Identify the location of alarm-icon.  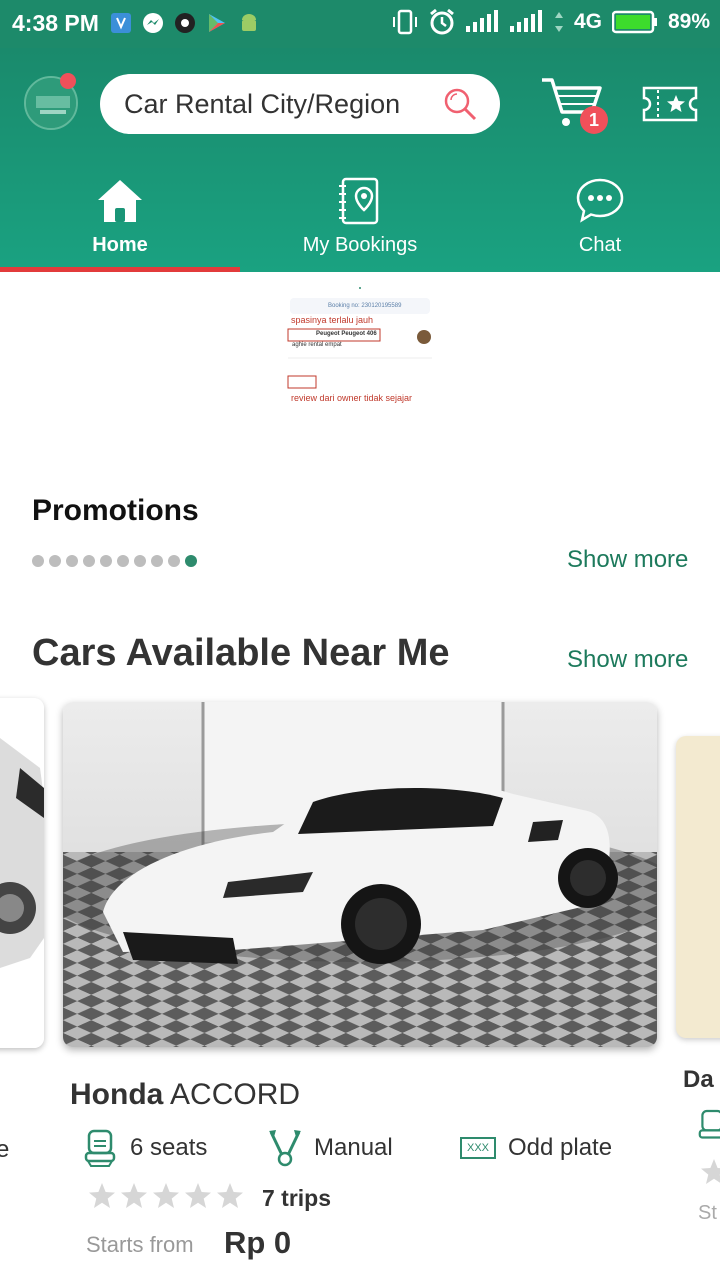
(442, 21).